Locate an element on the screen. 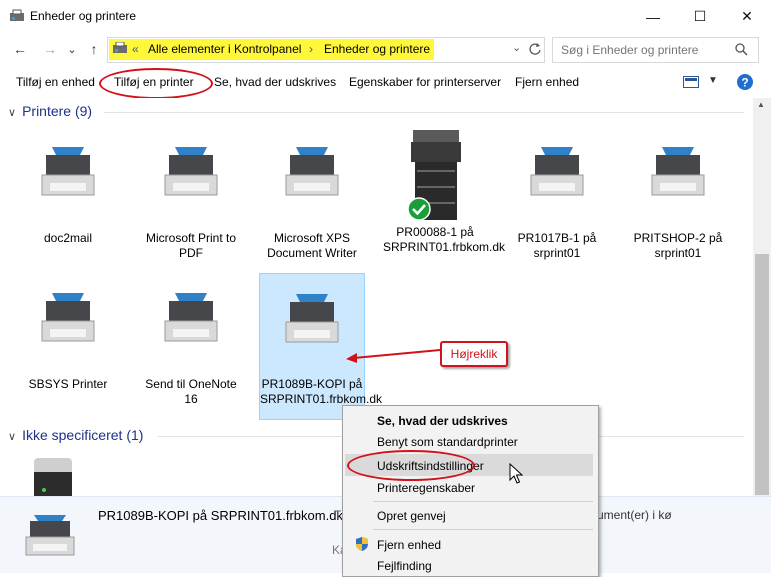 The height and width of the screenshot is (577, 771). printer-name: PR1017B-1 på srprint01 is located at coordinates (557, 245).